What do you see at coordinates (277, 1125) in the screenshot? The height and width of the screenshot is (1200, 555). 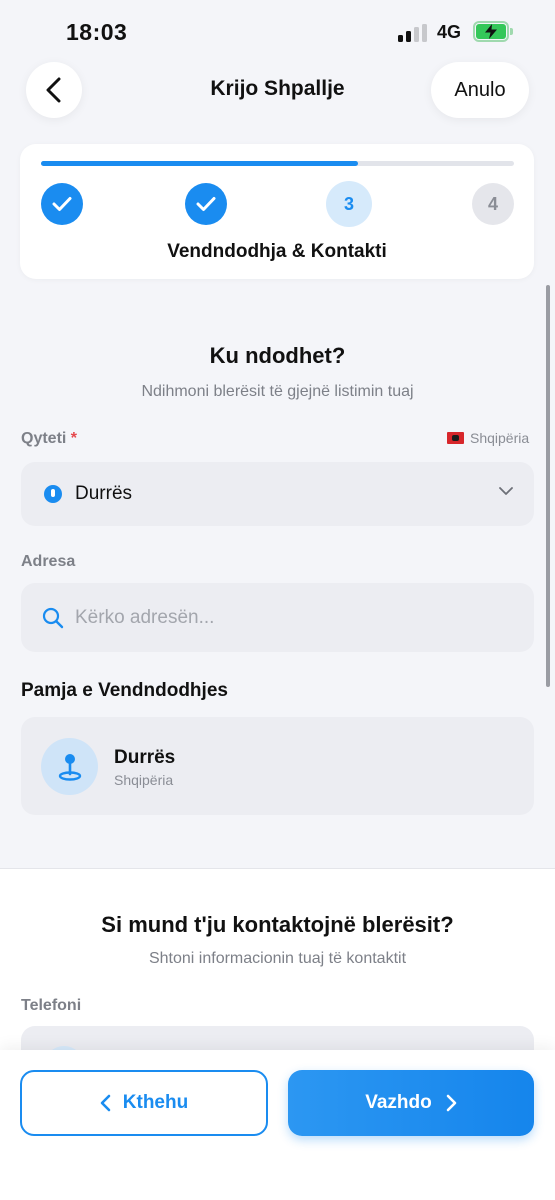 I see `bottom-action-bar: Kthehu Vazhdo` at bounding box center [277, 1125].